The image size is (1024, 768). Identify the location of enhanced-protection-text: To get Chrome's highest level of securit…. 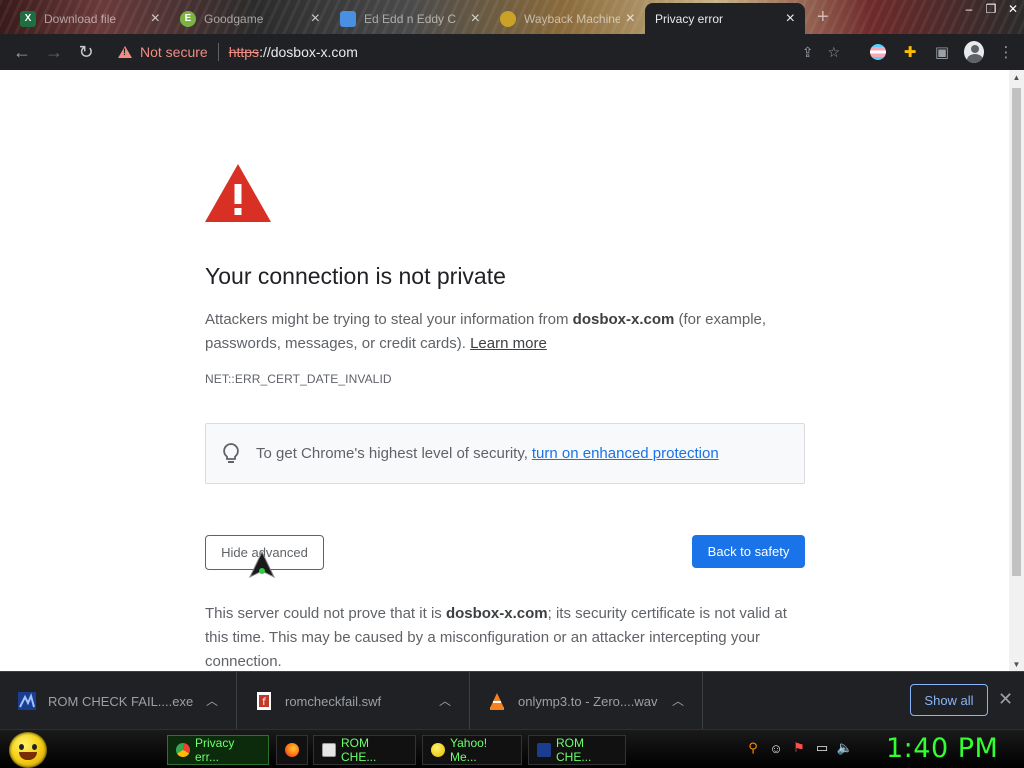
(392, 453).